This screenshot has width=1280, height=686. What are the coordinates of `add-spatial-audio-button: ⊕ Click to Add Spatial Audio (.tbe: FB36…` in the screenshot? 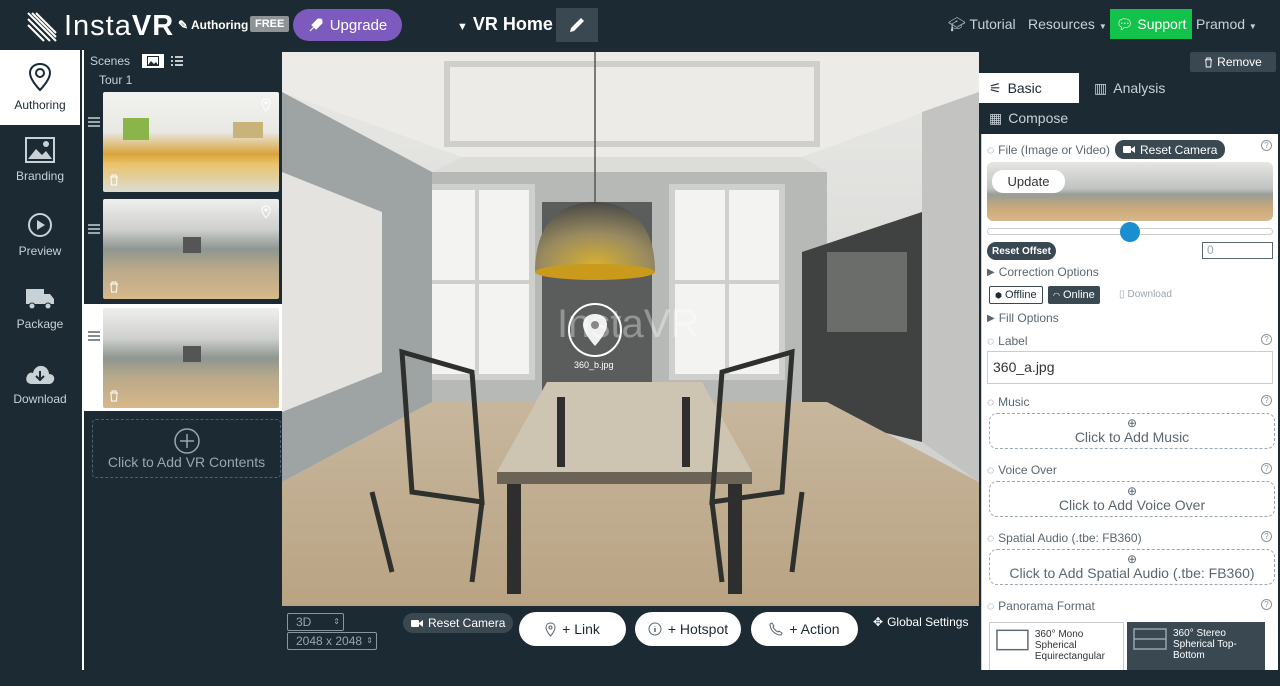 It's located at (1132, 567).